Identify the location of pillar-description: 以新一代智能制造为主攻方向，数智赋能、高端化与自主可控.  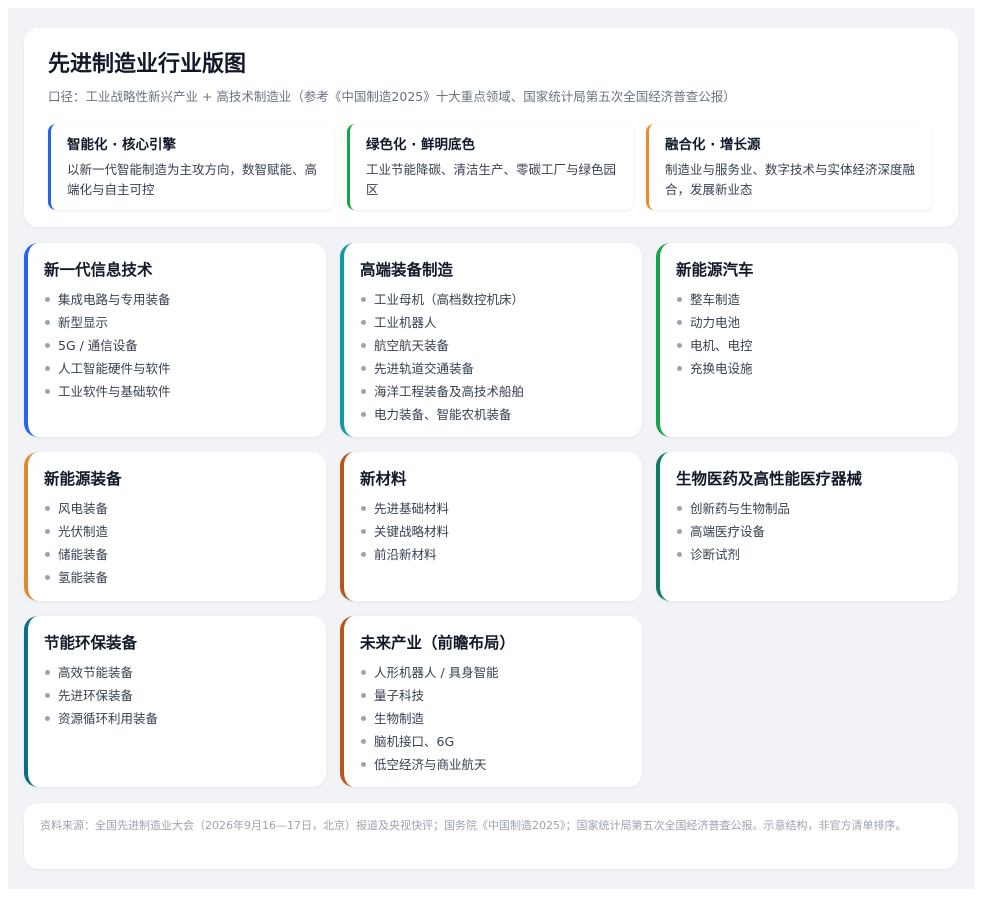
(192, 179).